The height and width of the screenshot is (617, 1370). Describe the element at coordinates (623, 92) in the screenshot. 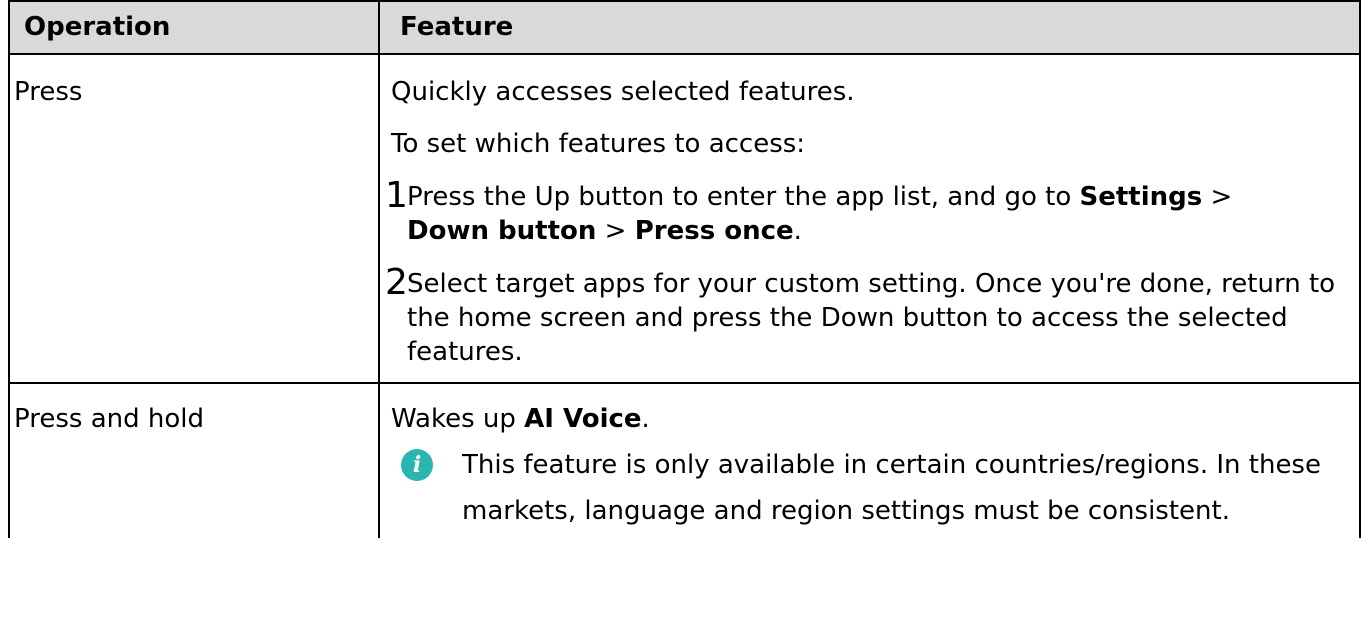

I see `feature-intro: Quickly accesses selected features.` at that location.